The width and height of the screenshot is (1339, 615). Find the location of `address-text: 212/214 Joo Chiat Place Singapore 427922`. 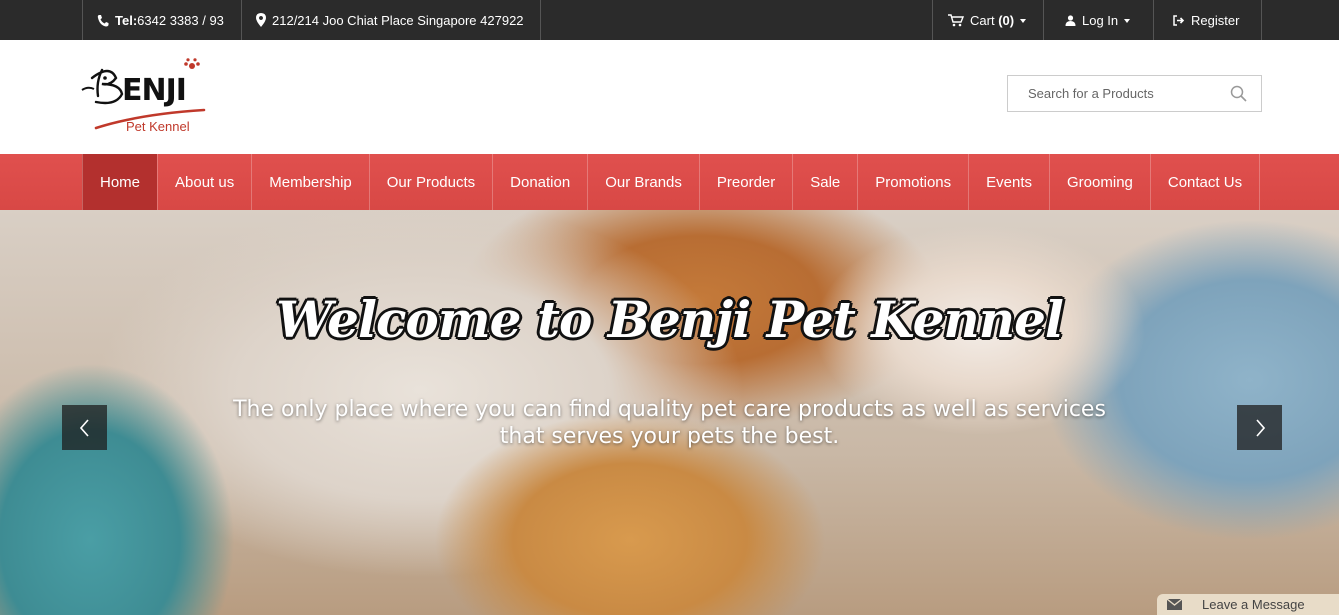

address-text: 212/214 Joo Chiat Place Singapore 427922 is located at coordinates (398, 20).